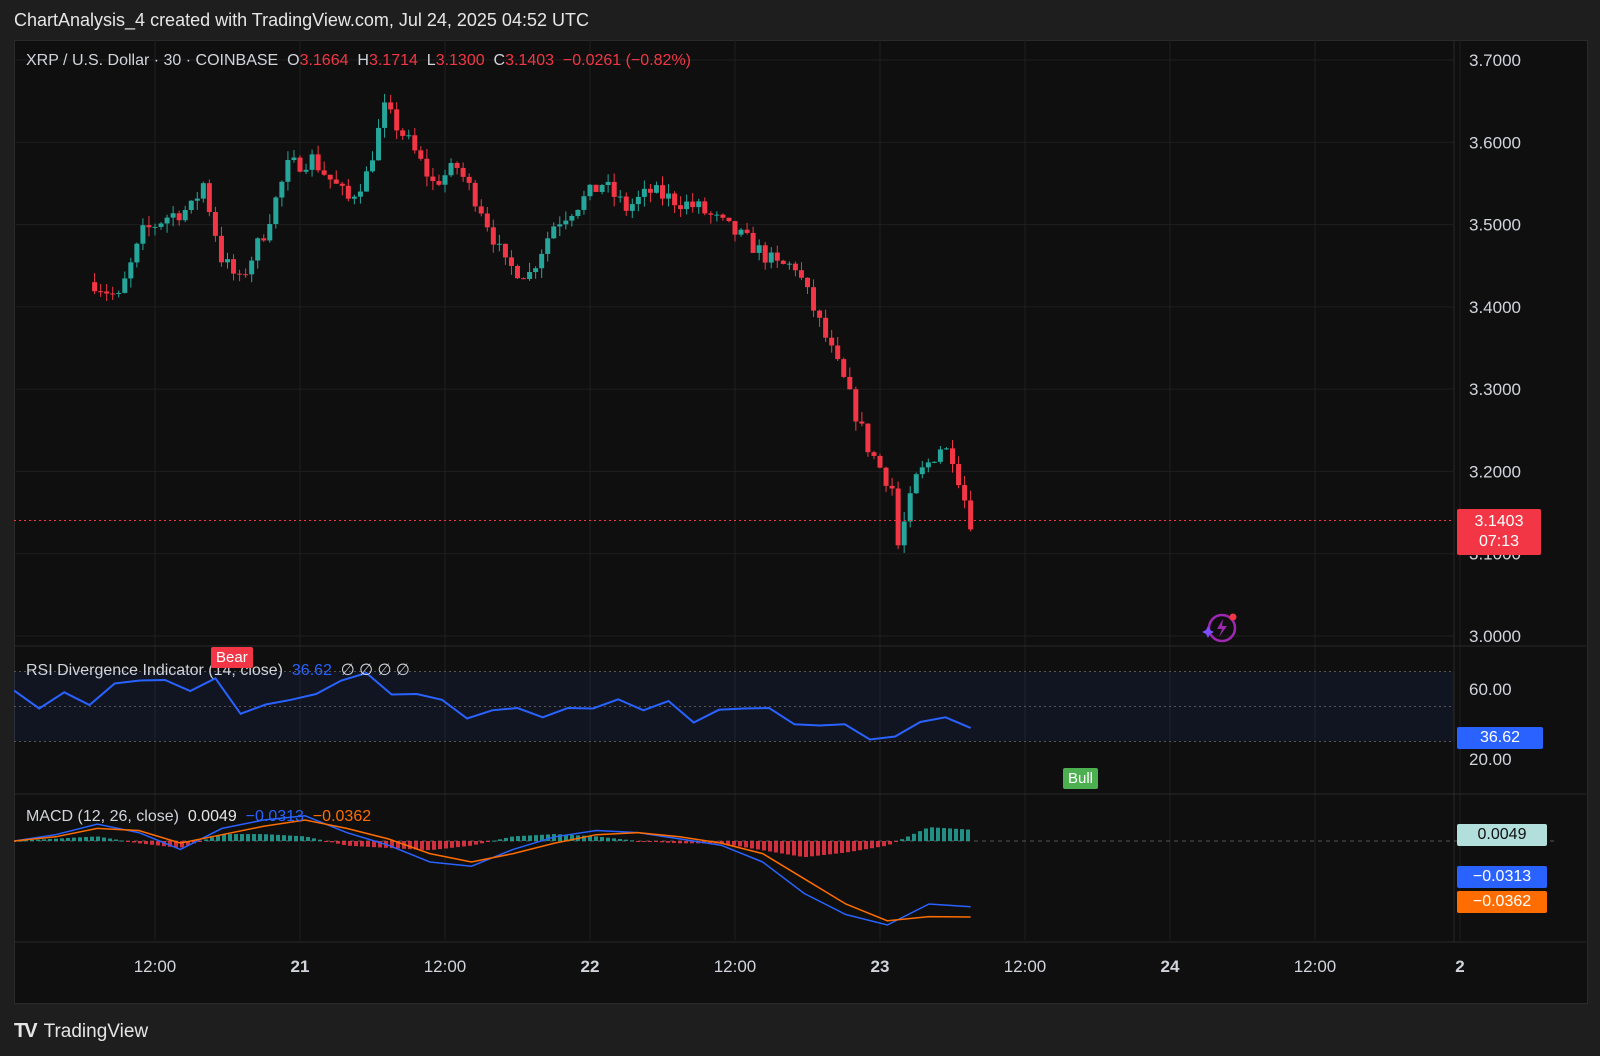 This screenshot has width=1600, height=1056. What do you see at coordinates (1495, 636) in the screenshot?
I see `price-tick-label: 3.0000` at bounding box center [1495, 636].